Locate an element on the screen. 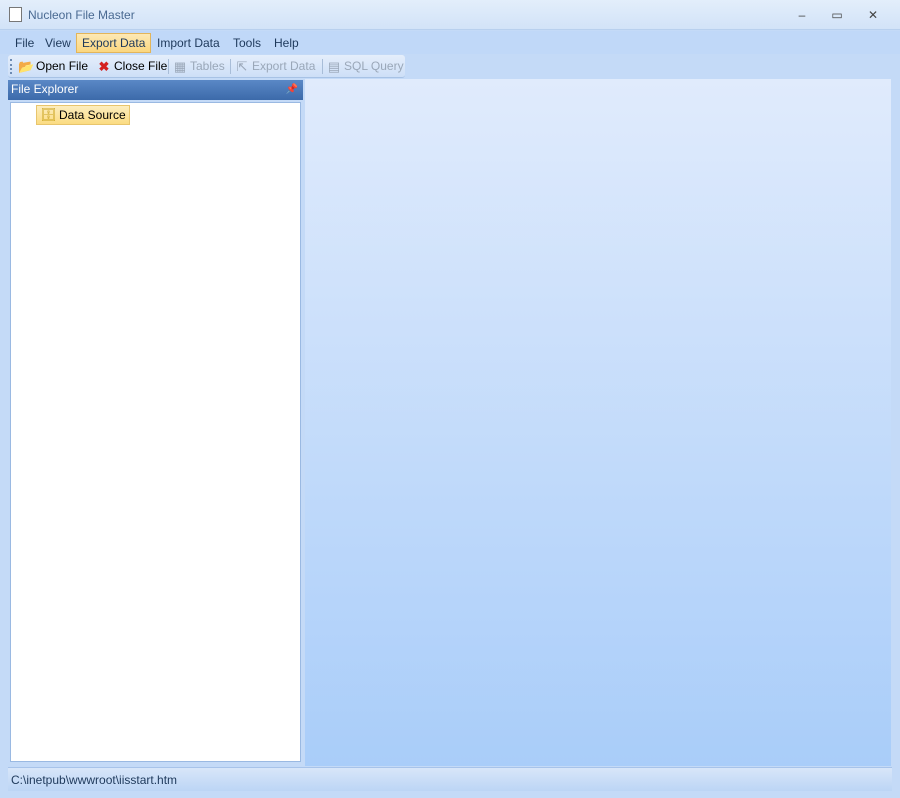  menu-help: Help is located at coordinates (286, 43).